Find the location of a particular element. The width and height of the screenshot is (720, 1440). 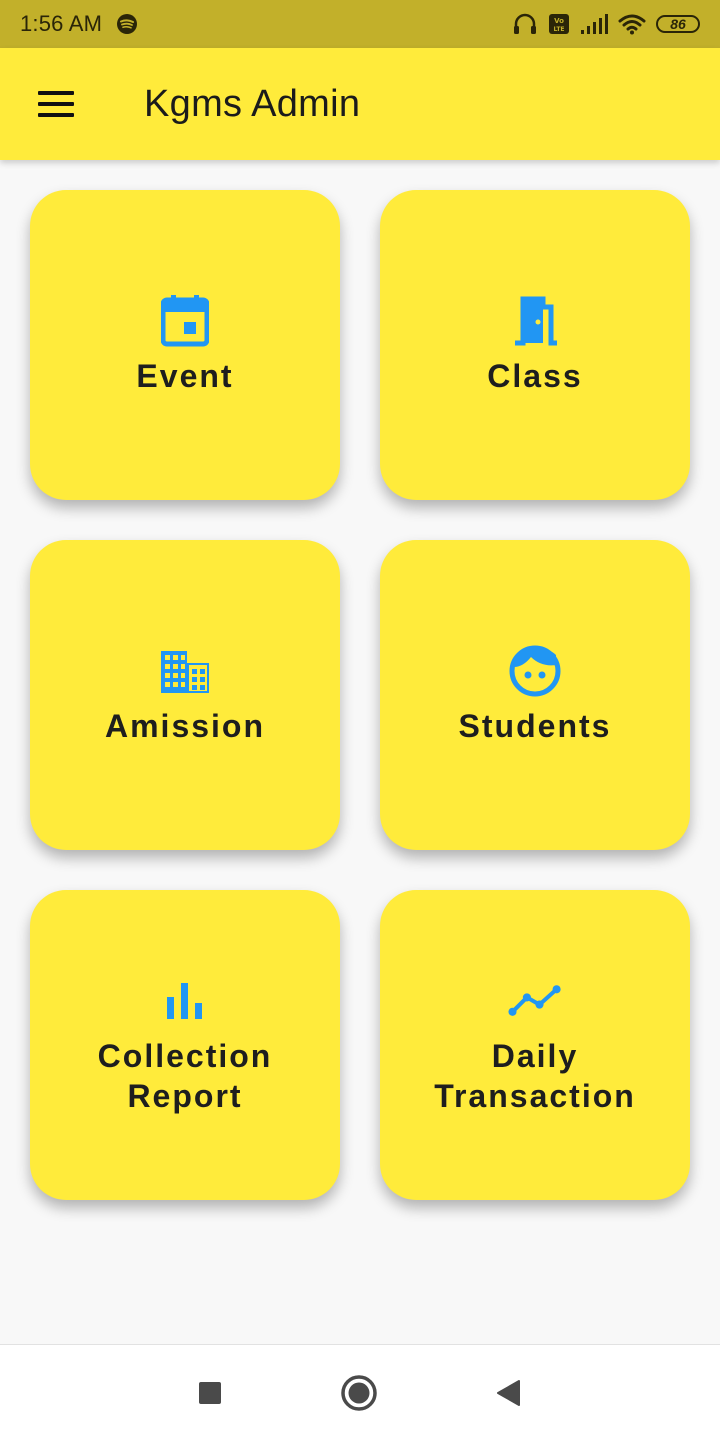

svg-text: LTE is located at coordinates (558, 29).